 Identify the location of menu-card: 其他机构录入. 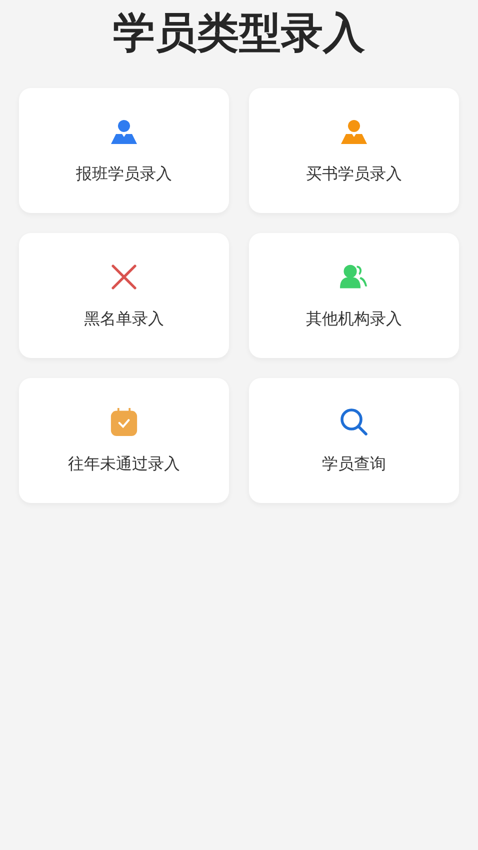
(354, 295).